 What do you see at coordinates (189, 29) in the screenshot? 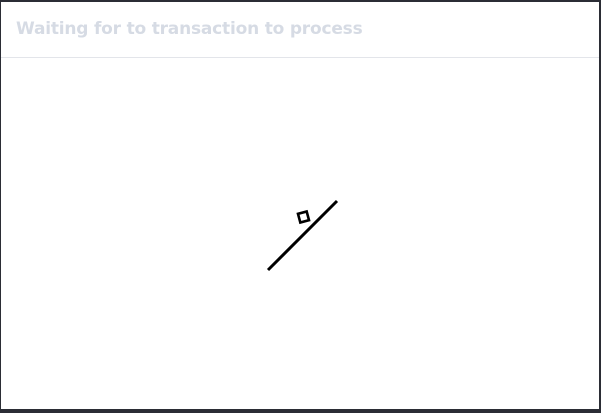
I see `dialog-title: Waiting for to transaction to process` at bounding box center [189, 29].